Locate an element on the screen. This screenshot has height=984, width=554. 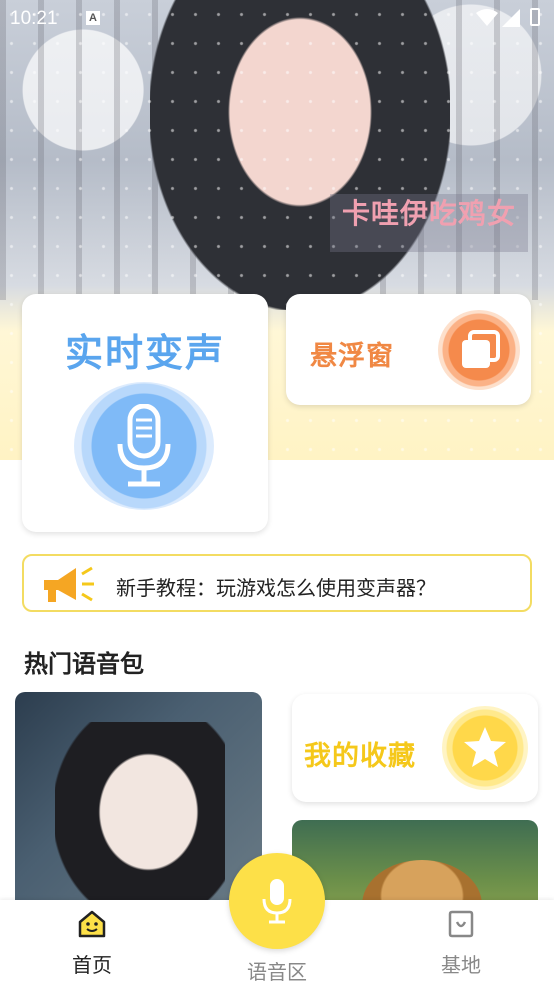
realtime-mic-button is located at coordinates (144, 446).